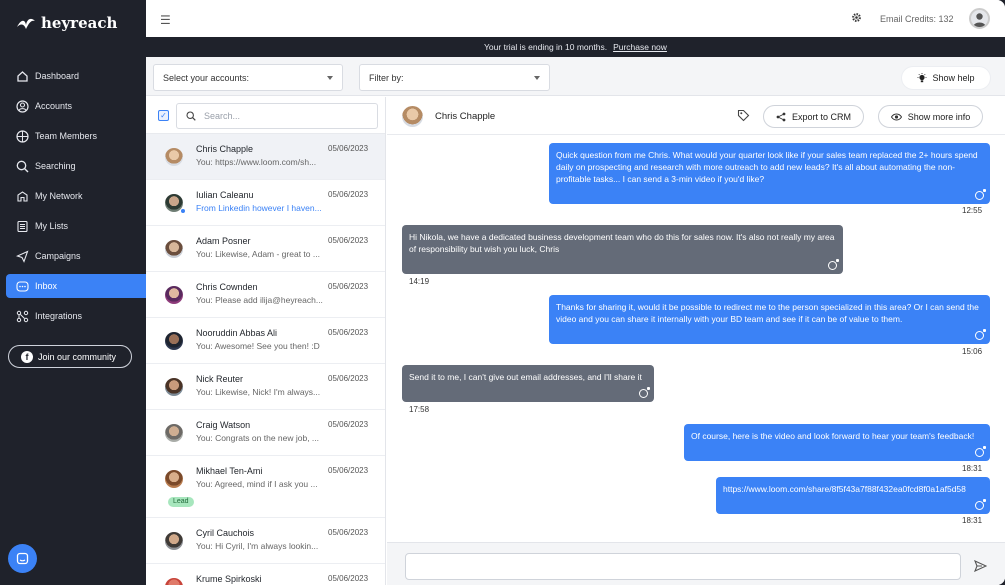 The image size is (1005, 585). What do you see at coordinates (225, 533) in the screenshot?
I see `contact-name: Cyril Cauchois` at bounding box center [225, 533].